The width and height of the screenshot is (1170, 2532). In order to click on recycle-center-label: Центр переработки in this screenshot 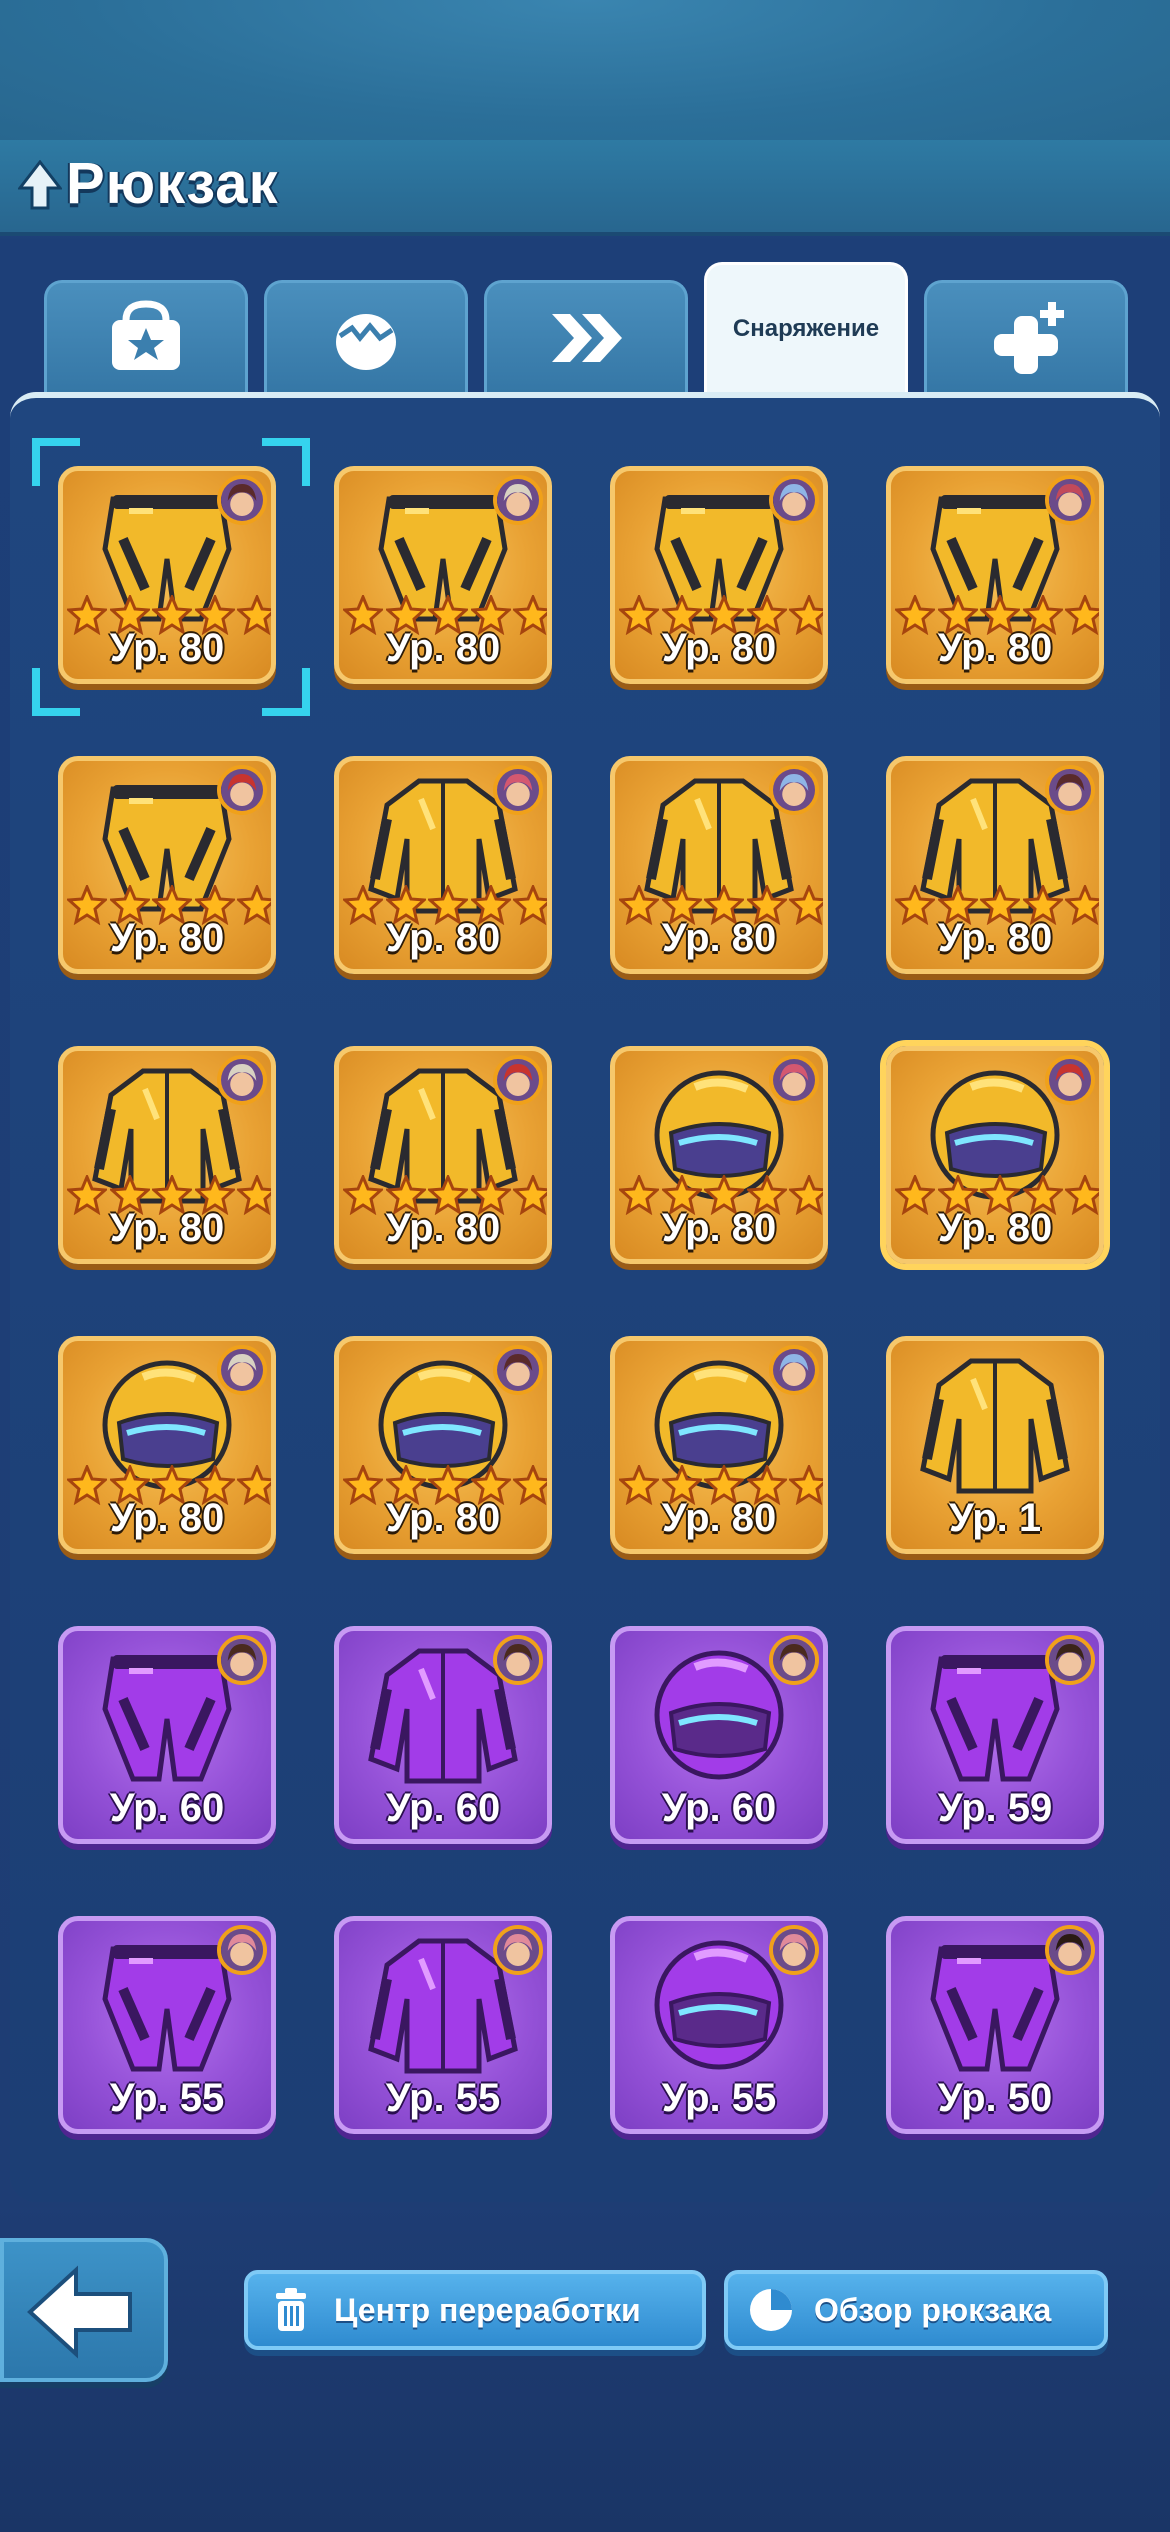, I will do `click(487, 2309)`.